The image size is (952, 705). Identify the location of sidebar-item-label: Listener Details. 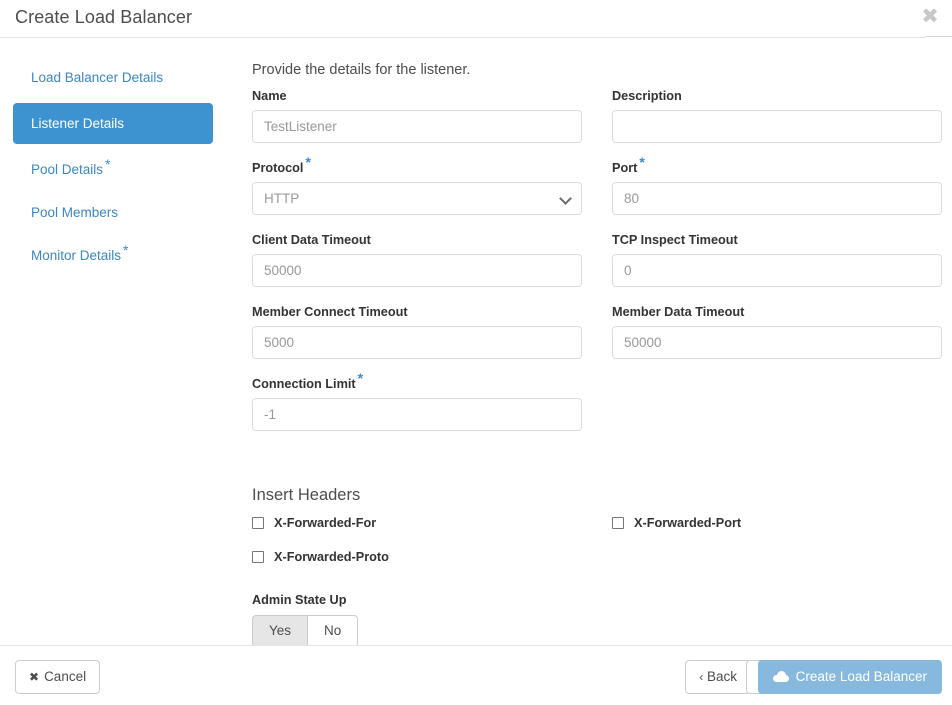
(78, 123).